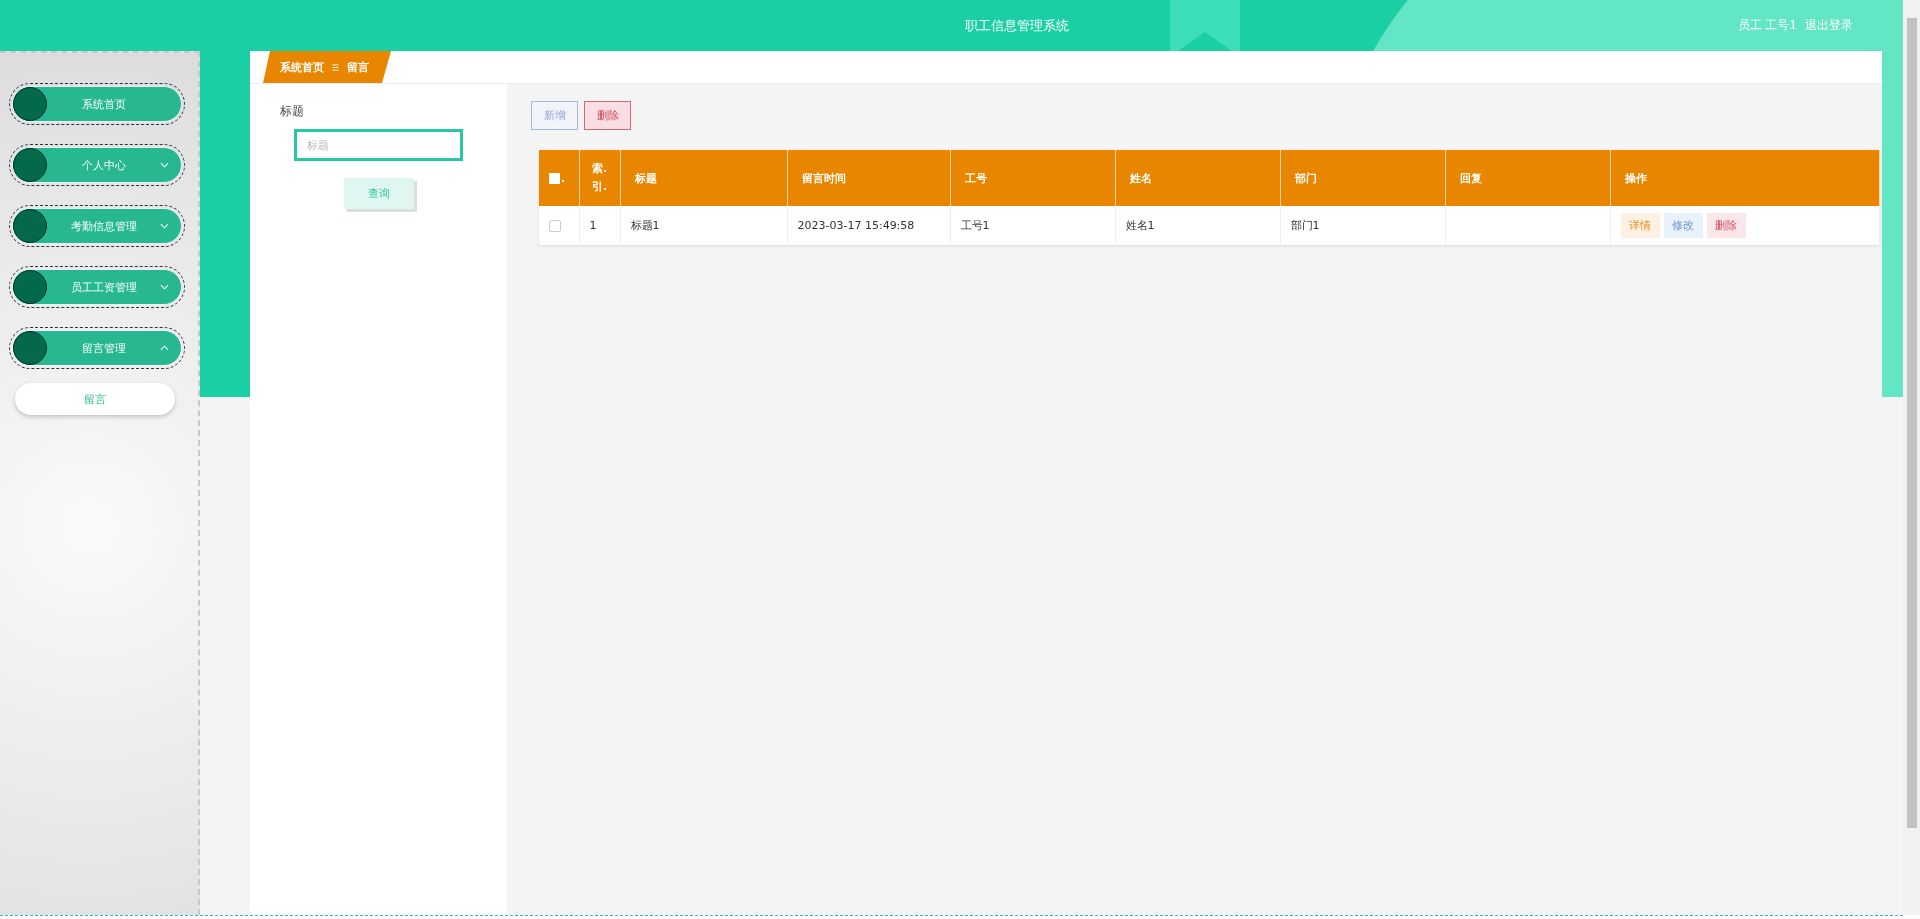  Describe the element at coordinates (1016, 25) in the screenshot. I see `app-title: 职工信息管理系统` at that location.